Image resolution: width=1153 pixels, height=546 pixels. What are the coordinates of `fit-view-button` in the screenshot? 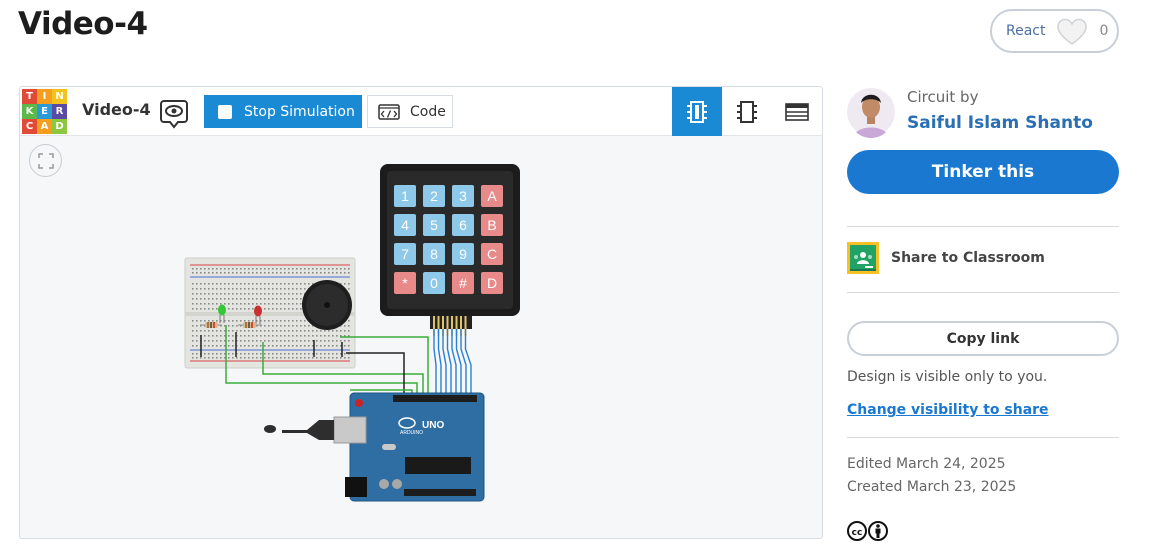 It's located at (45, 160).